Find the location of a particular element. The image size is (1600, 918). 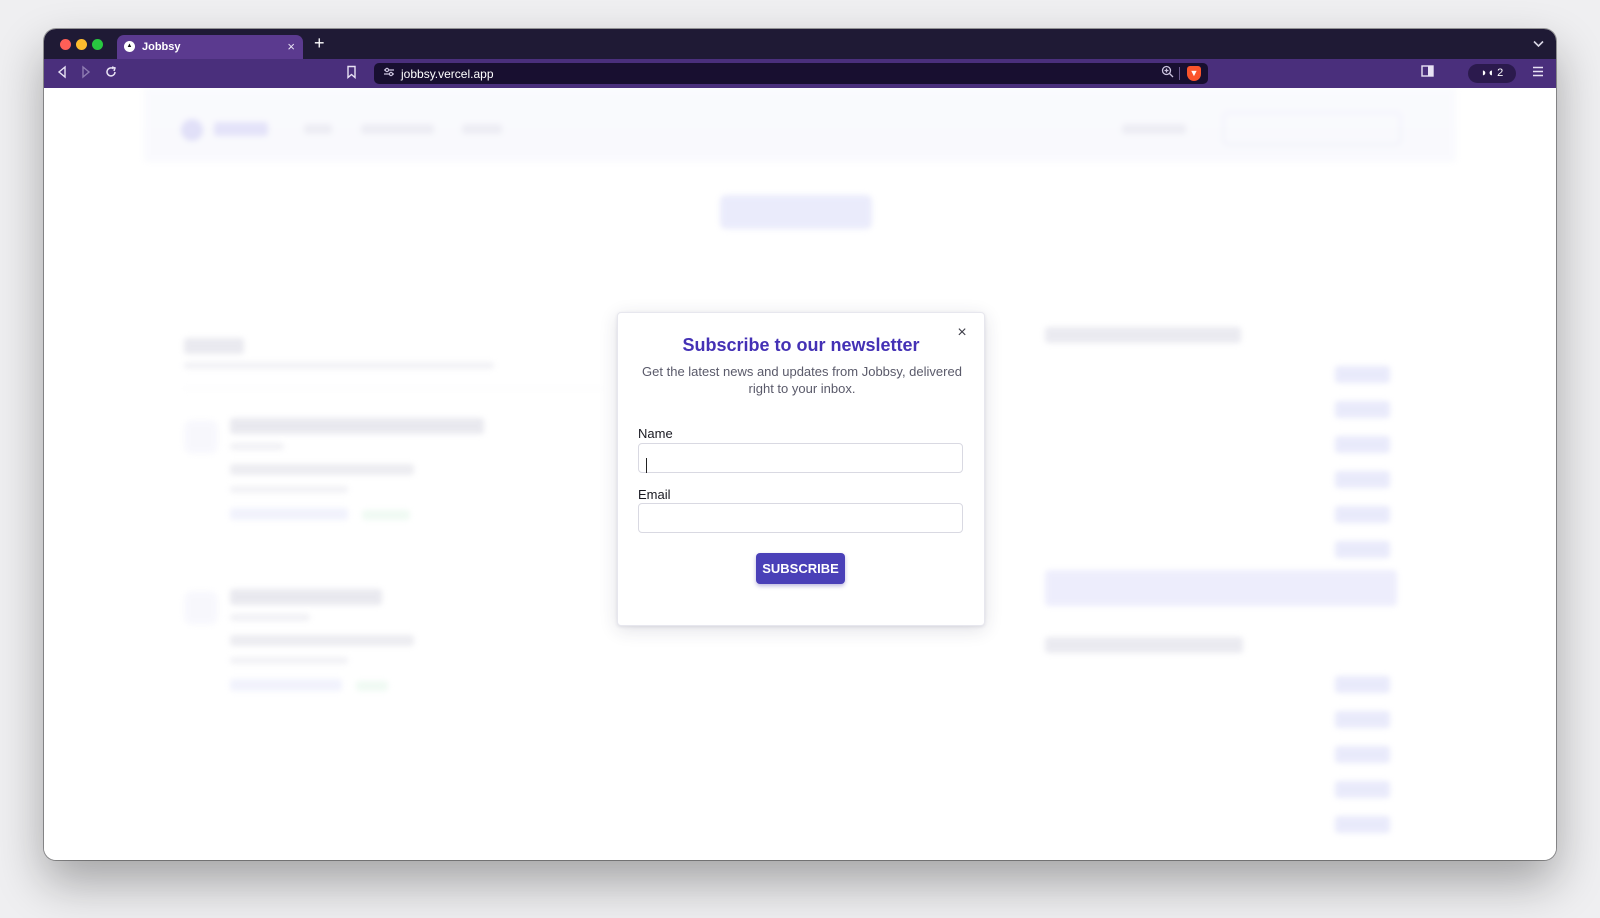

jobs-divider is located at coordinates (394, 388).